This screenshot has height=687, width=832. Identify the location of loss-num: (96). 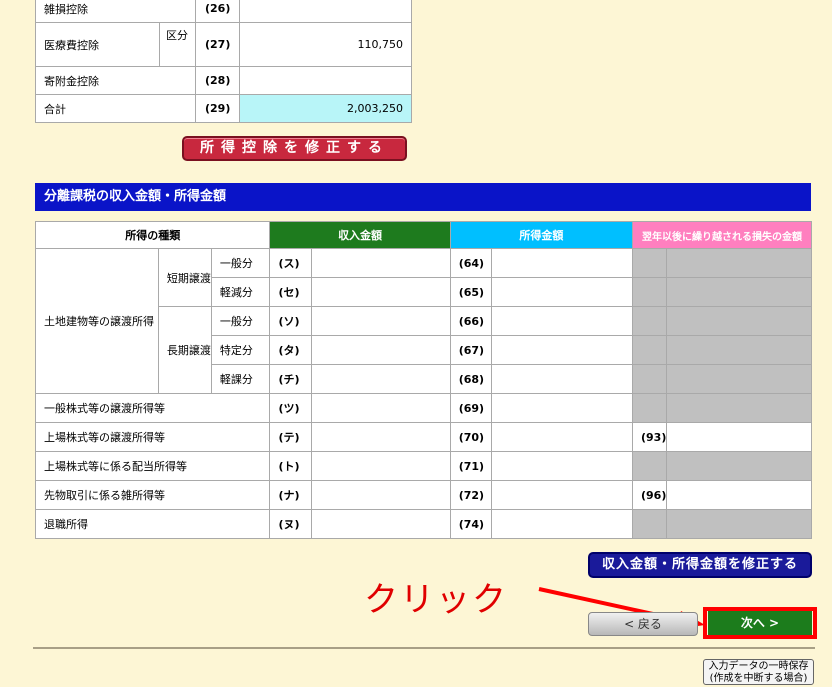
(649, 495).